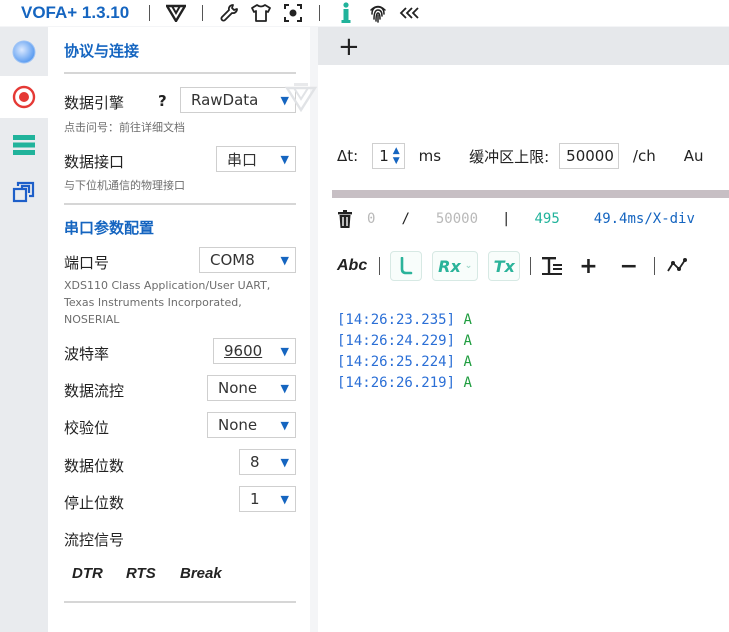 The height and width of the screenshot is (632, 729). I want to click on info-icon, so click(346, 13).